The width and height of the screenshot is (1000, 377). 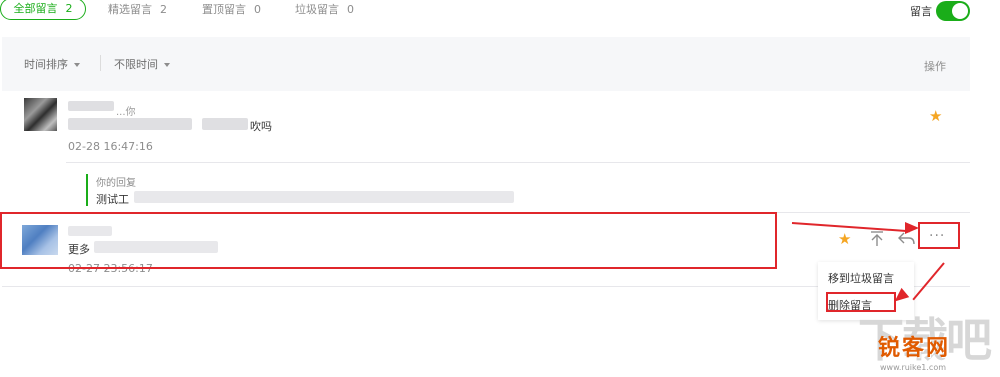 What do you see at coordinates (112, 199) in the screenshot?
I see `reply-text-fragment: 测试工` at bounding box center [112, 199].